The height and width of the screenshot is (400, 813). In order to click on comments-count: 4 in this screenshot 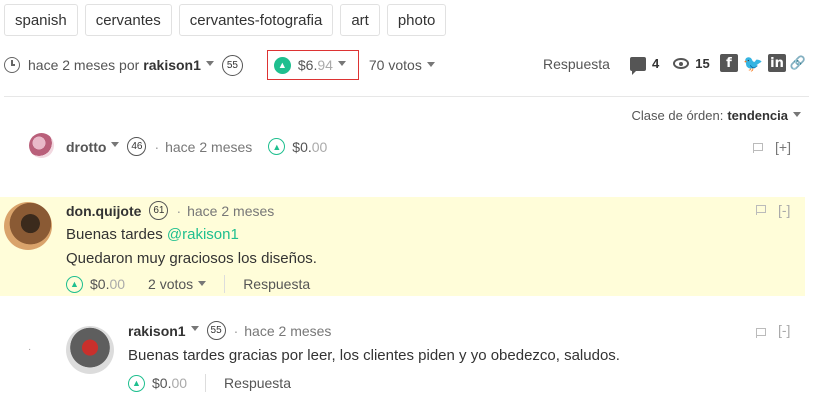, I will do `click(656, 63)`.